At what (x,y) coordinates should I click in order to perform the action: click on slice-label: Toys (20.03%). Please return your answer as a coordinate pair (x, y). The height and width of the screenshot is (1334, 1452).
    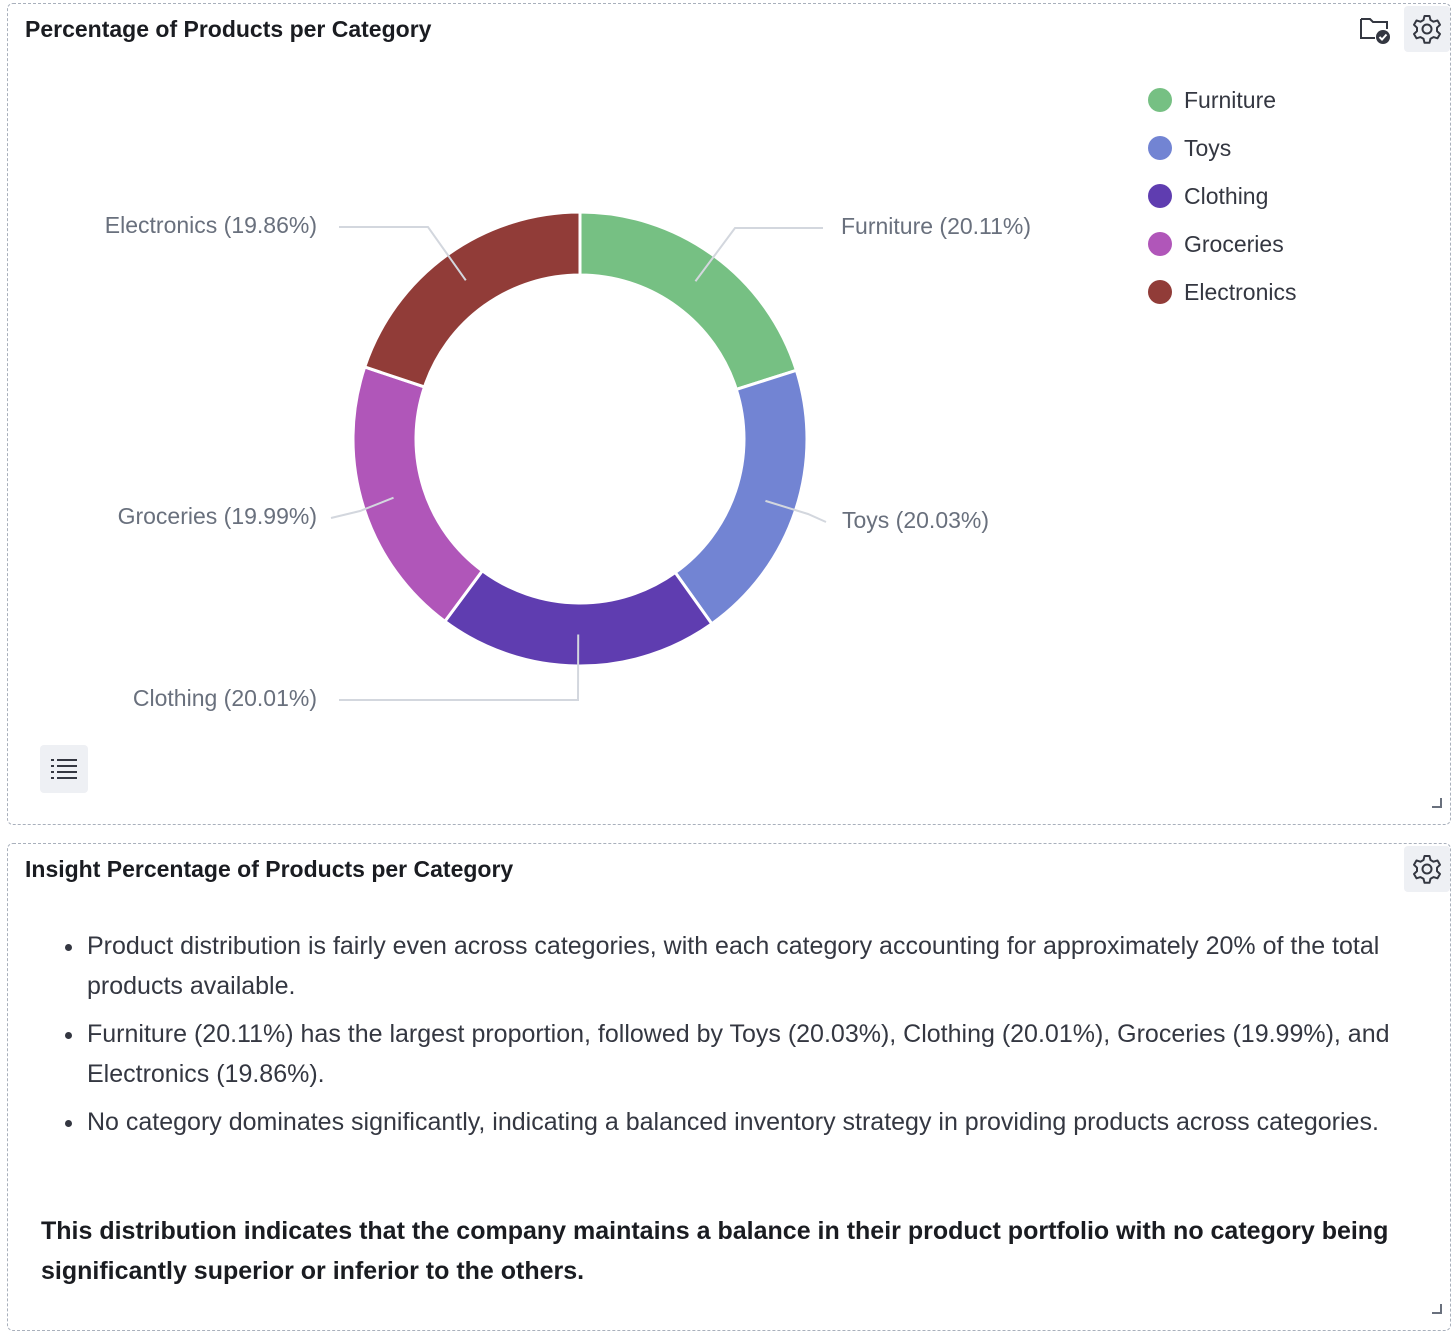
    Looking at the image, I should click on (915, 520).